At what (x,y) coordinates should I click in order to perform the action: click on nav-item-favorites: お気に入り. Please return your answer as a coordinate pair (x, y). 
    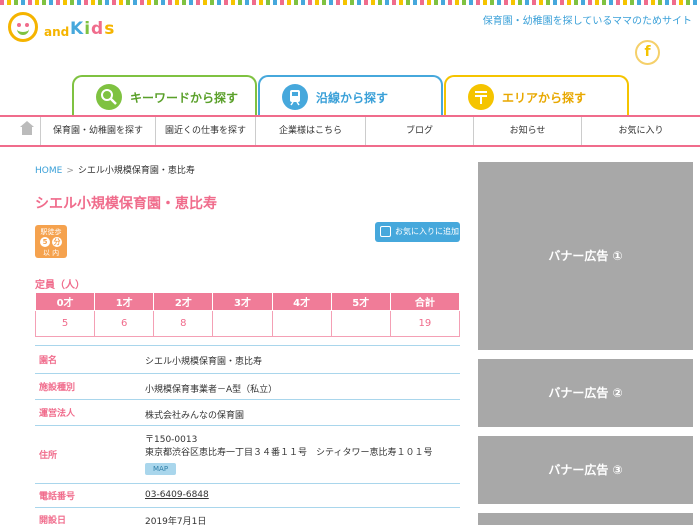
    Looking at the image, I should click on (640, 131).